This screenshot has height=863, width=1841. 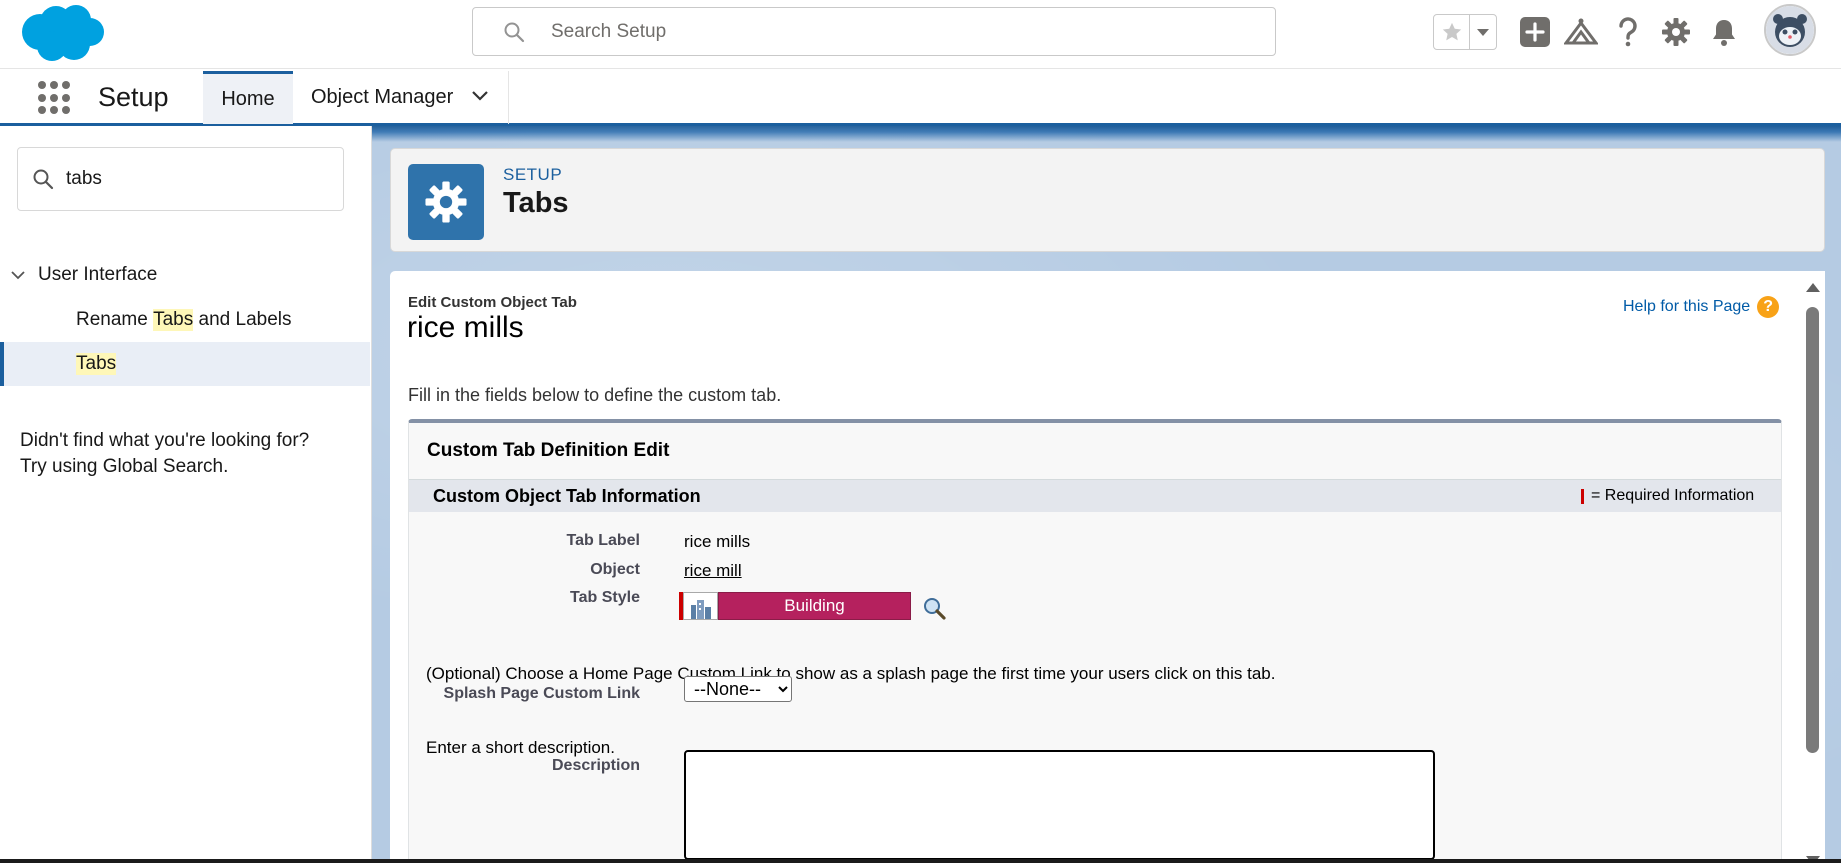 What do you see at coordinates (934, 608) in the screenshot?
I see `lookup-magnifier-icon` at bounding box center [934, 608].